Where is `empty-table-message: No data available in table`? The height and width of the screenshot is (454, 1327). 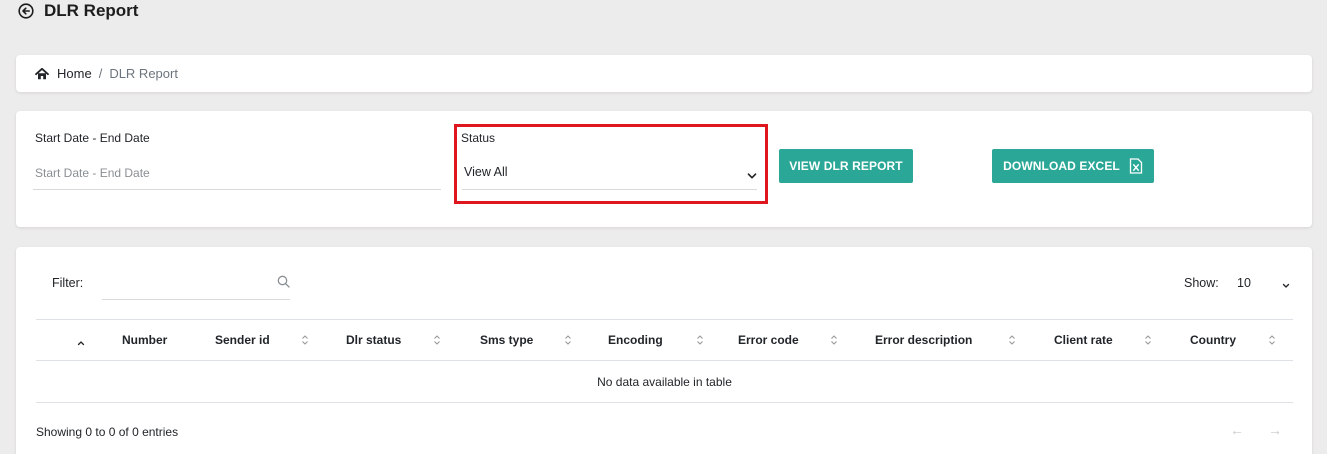
empty-table-message: No data available in table is located at coordinates (664, 381).